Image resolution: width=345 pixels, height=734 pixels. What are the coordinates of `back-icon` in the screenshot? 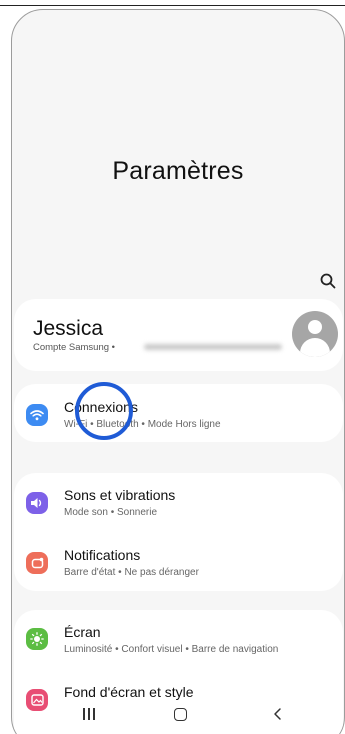 It's located at (278, 714).